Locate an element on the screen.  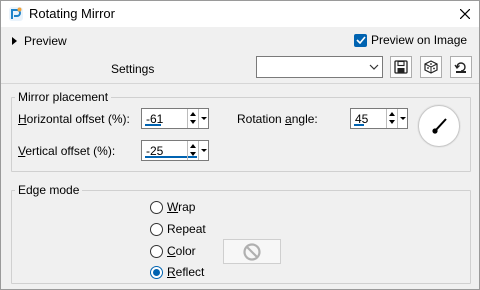
preview-on-image-checkbox: Preview on Image is located at coordinates (410, 40).